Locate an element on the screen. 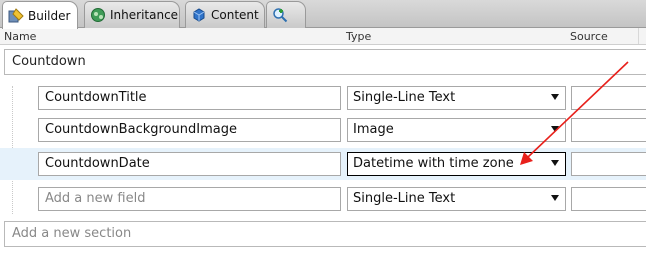 This screenshot has width=646, height=256. field-type-select: Single-Line Text is located at coordinates (456, 98).